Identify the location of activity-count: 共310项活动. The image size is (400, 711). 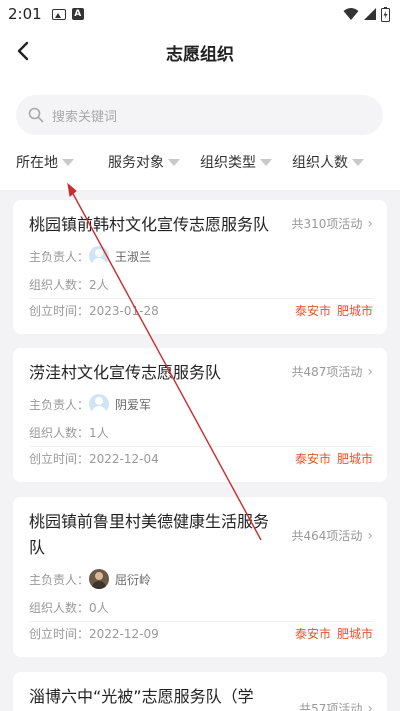
(327, 224).